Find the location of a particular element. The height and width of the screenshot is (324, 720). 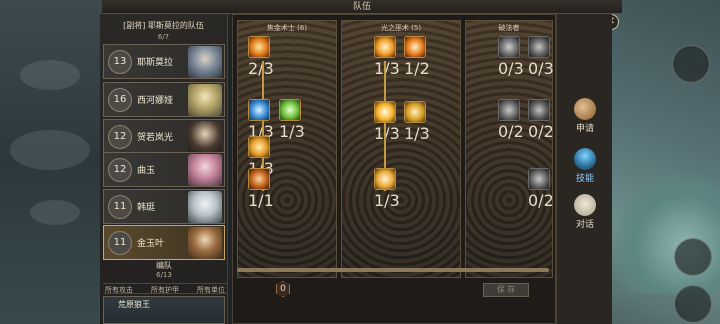

squad-count: 6/13 is located at coordinates (164, 275).